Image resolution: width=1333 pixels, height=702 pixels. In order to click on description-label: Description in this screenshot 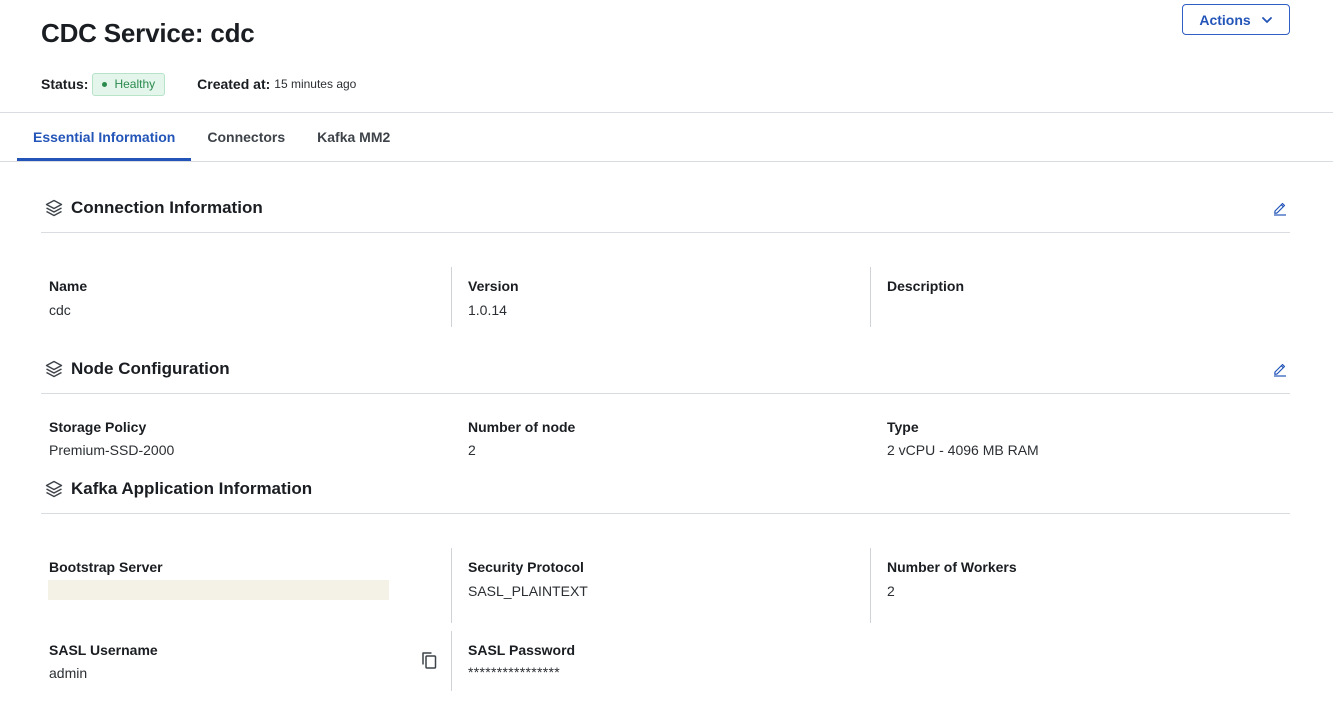, I will do `click(926, 286)`.